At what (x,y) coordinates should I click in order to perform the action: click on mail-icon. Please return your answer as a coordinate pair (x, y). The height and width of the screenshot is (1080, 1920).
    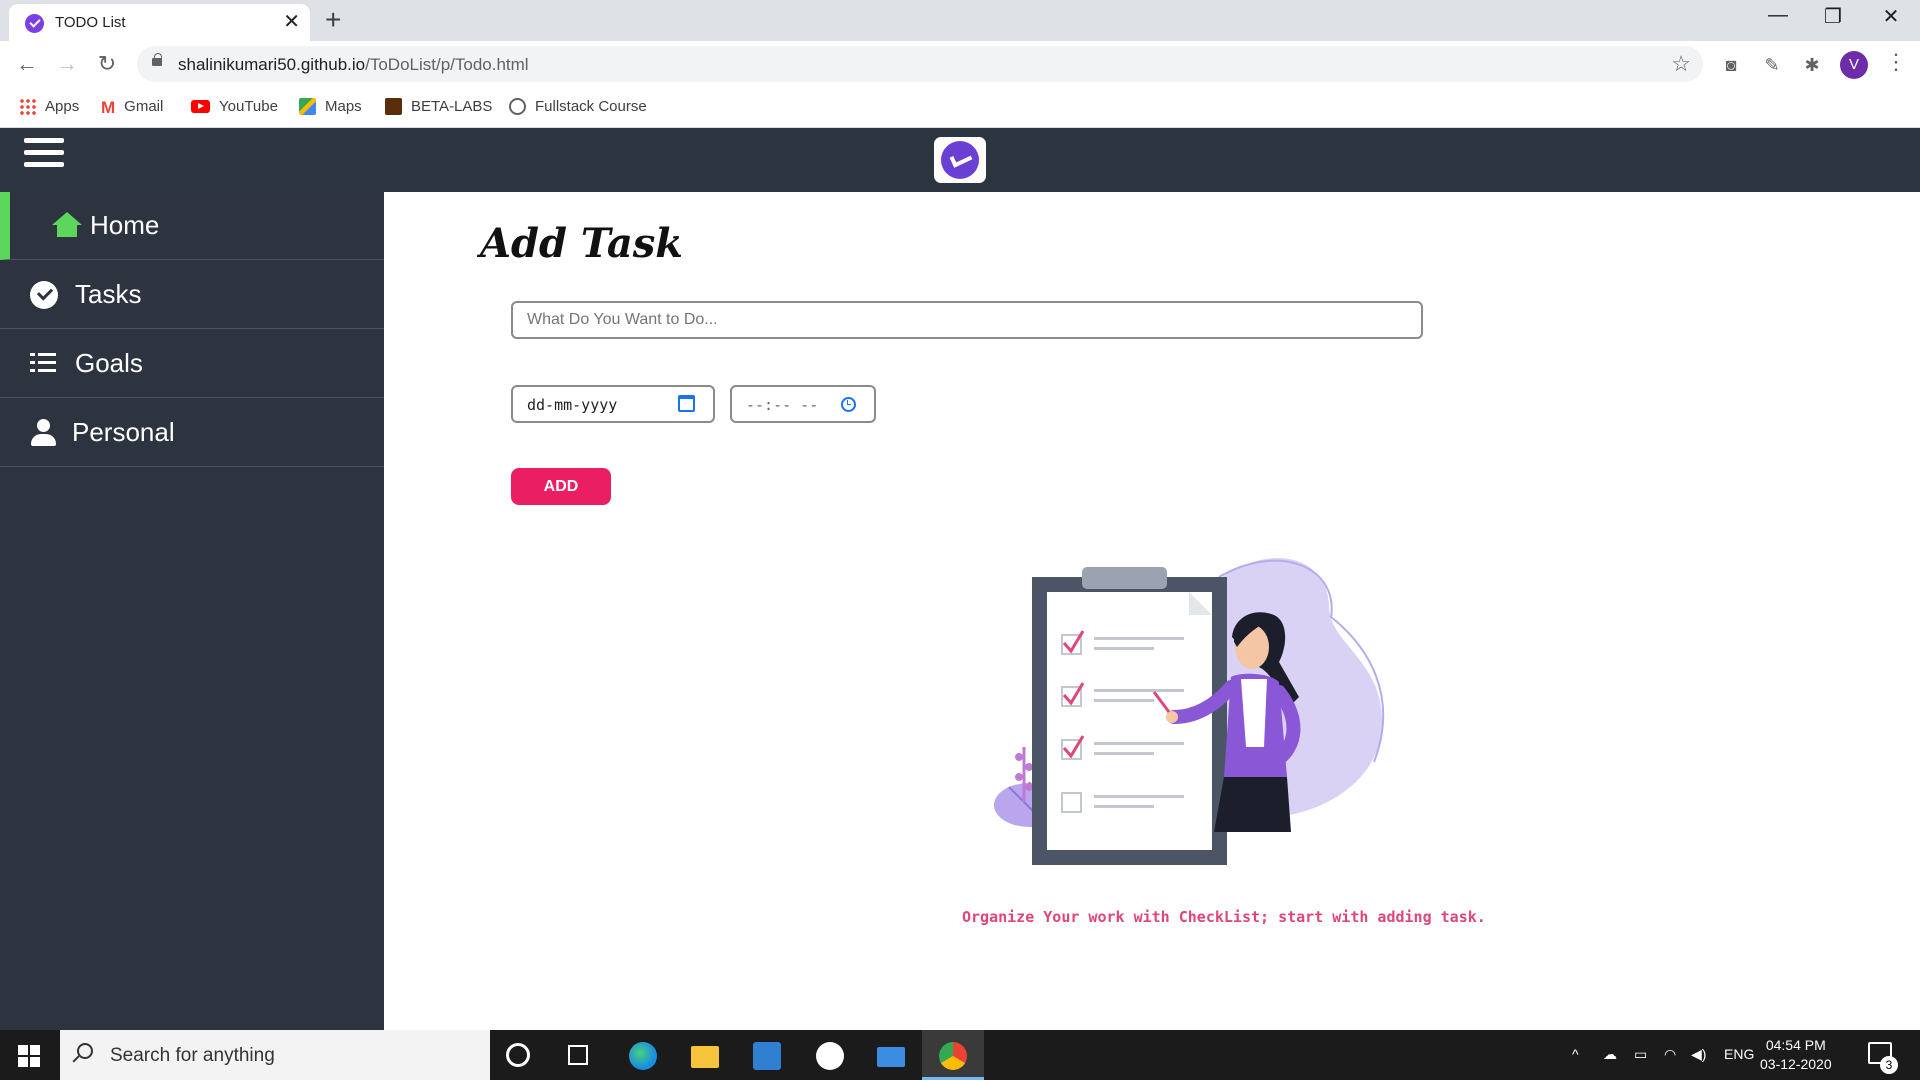
    Looking at the image, I should click on (891, 1057).